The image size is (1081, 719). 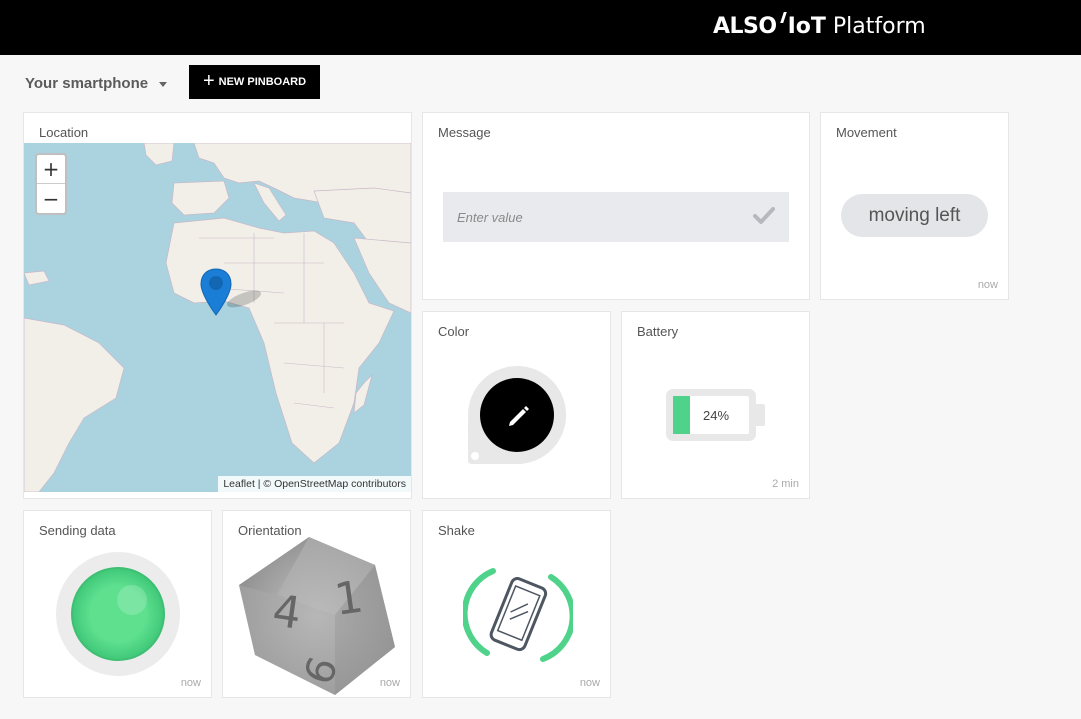 I want to click on card-title: Movement, so click(x=866, y=132).